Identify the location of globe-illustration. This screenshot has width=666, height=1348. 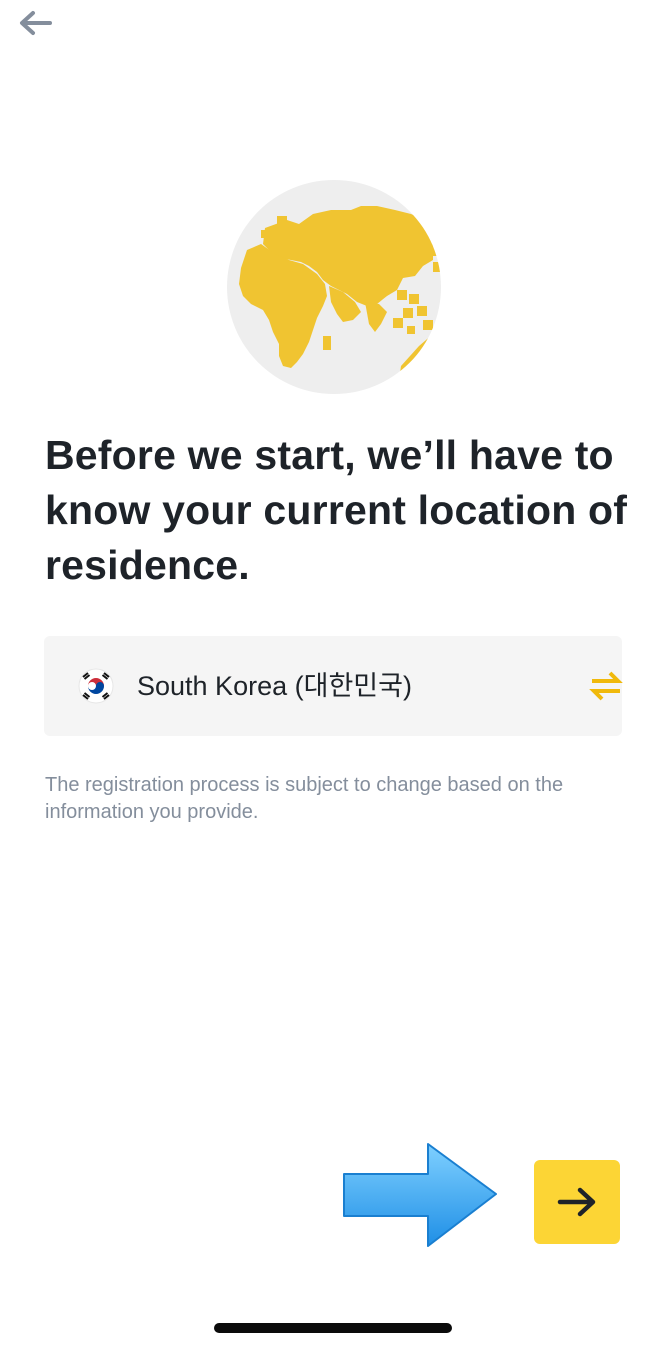
(334, 287).